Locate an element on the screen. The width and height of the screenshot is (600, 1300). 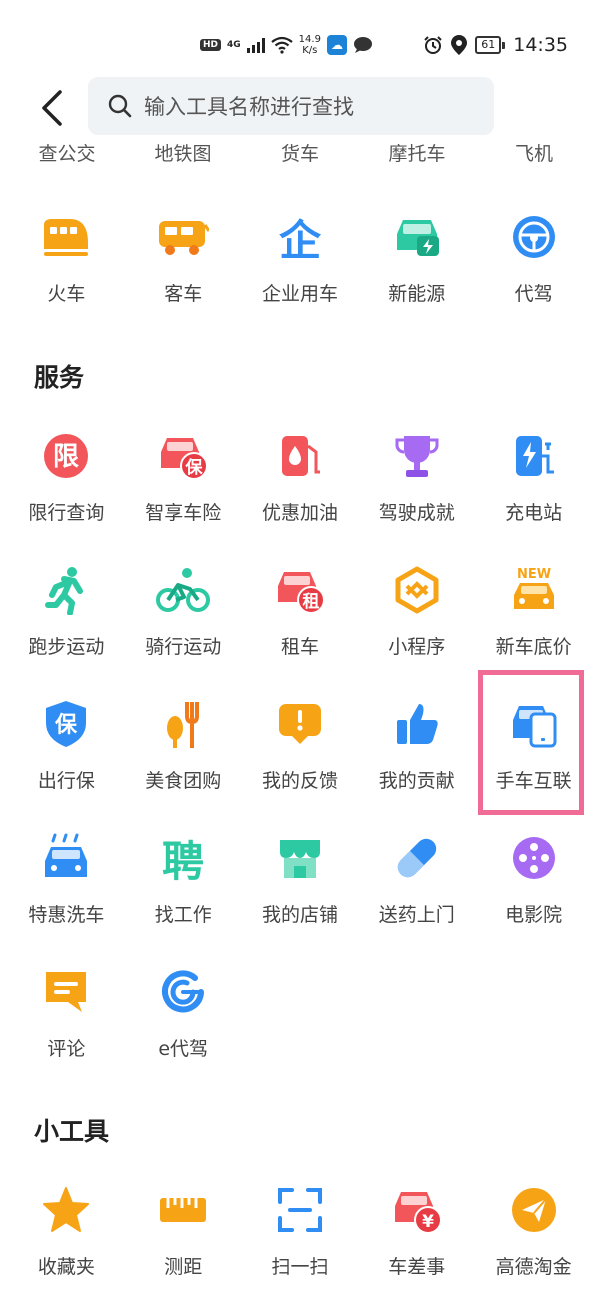
grid-item-gold-rush: 高德淘金 is located at coordinates (533, 1231).